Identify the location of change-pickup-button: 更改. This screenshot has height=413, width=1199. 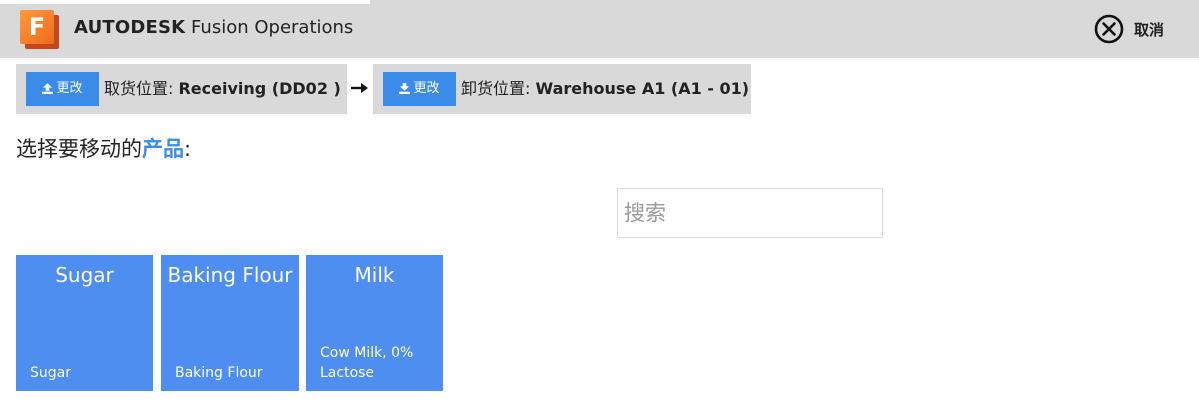
(62, 89).